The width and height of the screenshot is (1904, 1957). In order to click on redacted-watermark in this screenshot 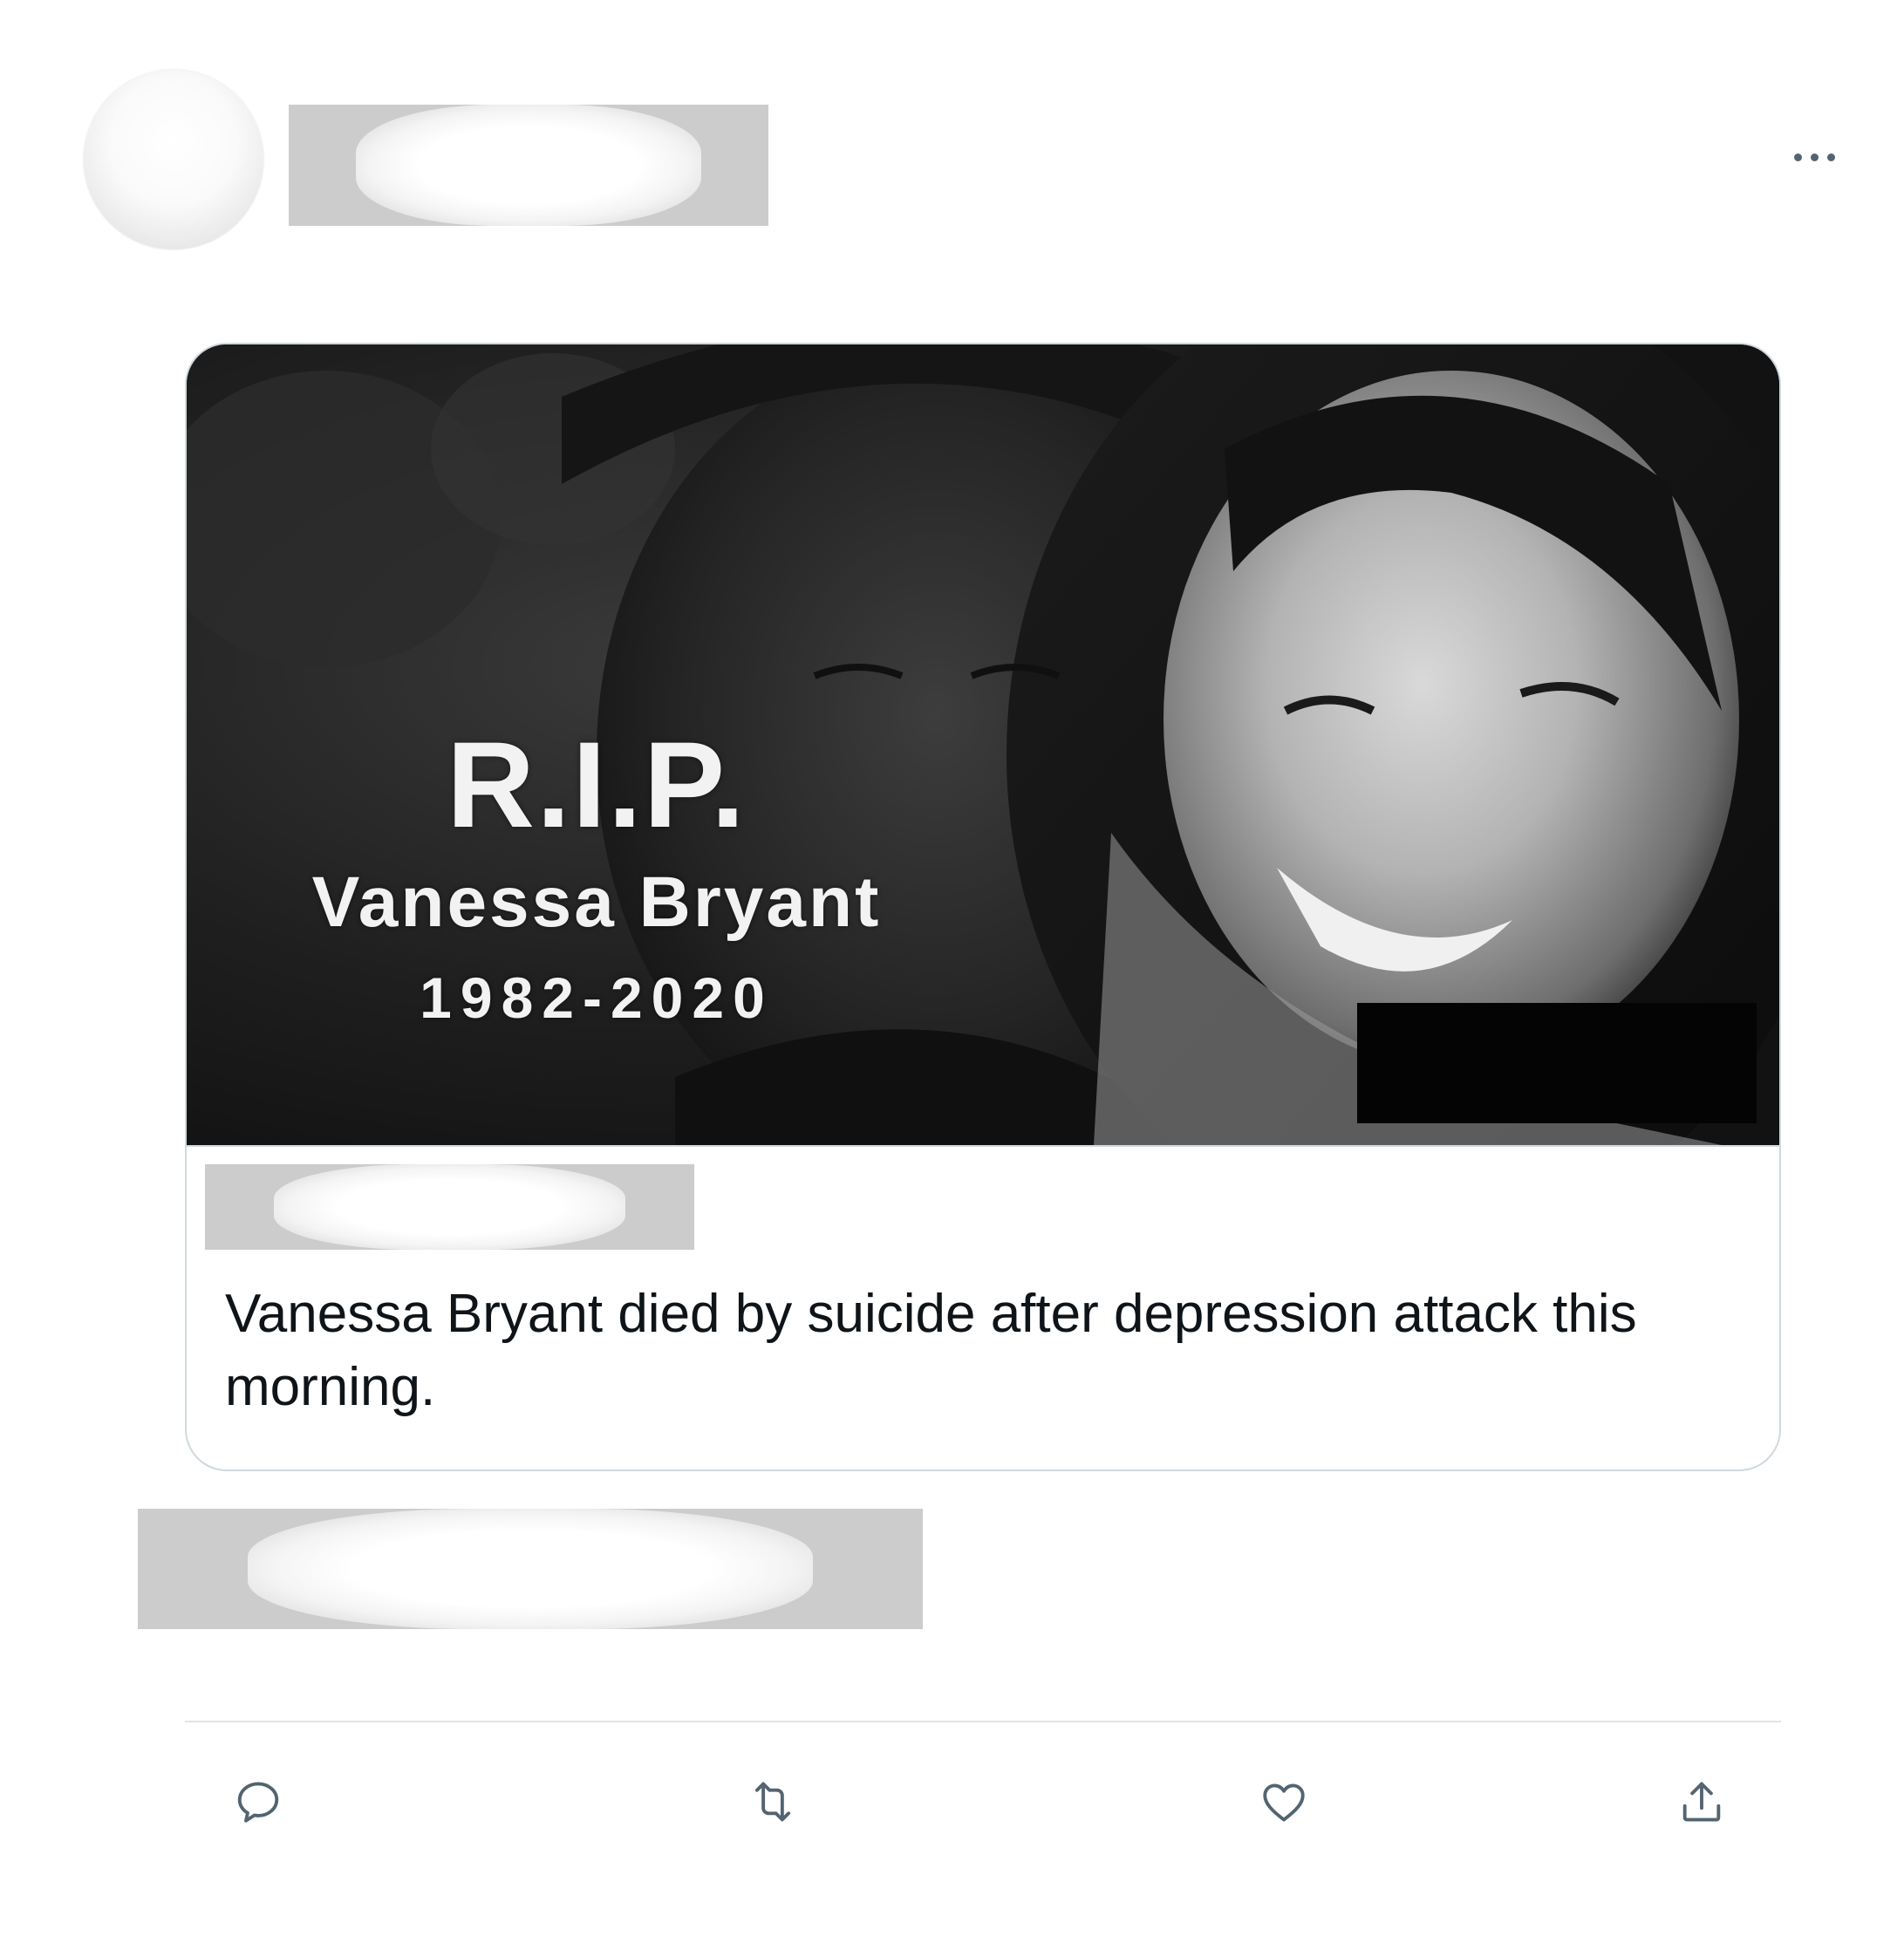, I will do `click(1557, 1063)`.